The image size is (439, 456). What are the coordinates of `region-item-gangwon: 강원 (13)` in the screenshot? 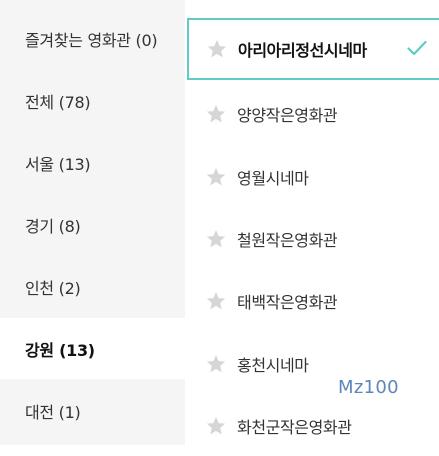 It's located at (92, 348).